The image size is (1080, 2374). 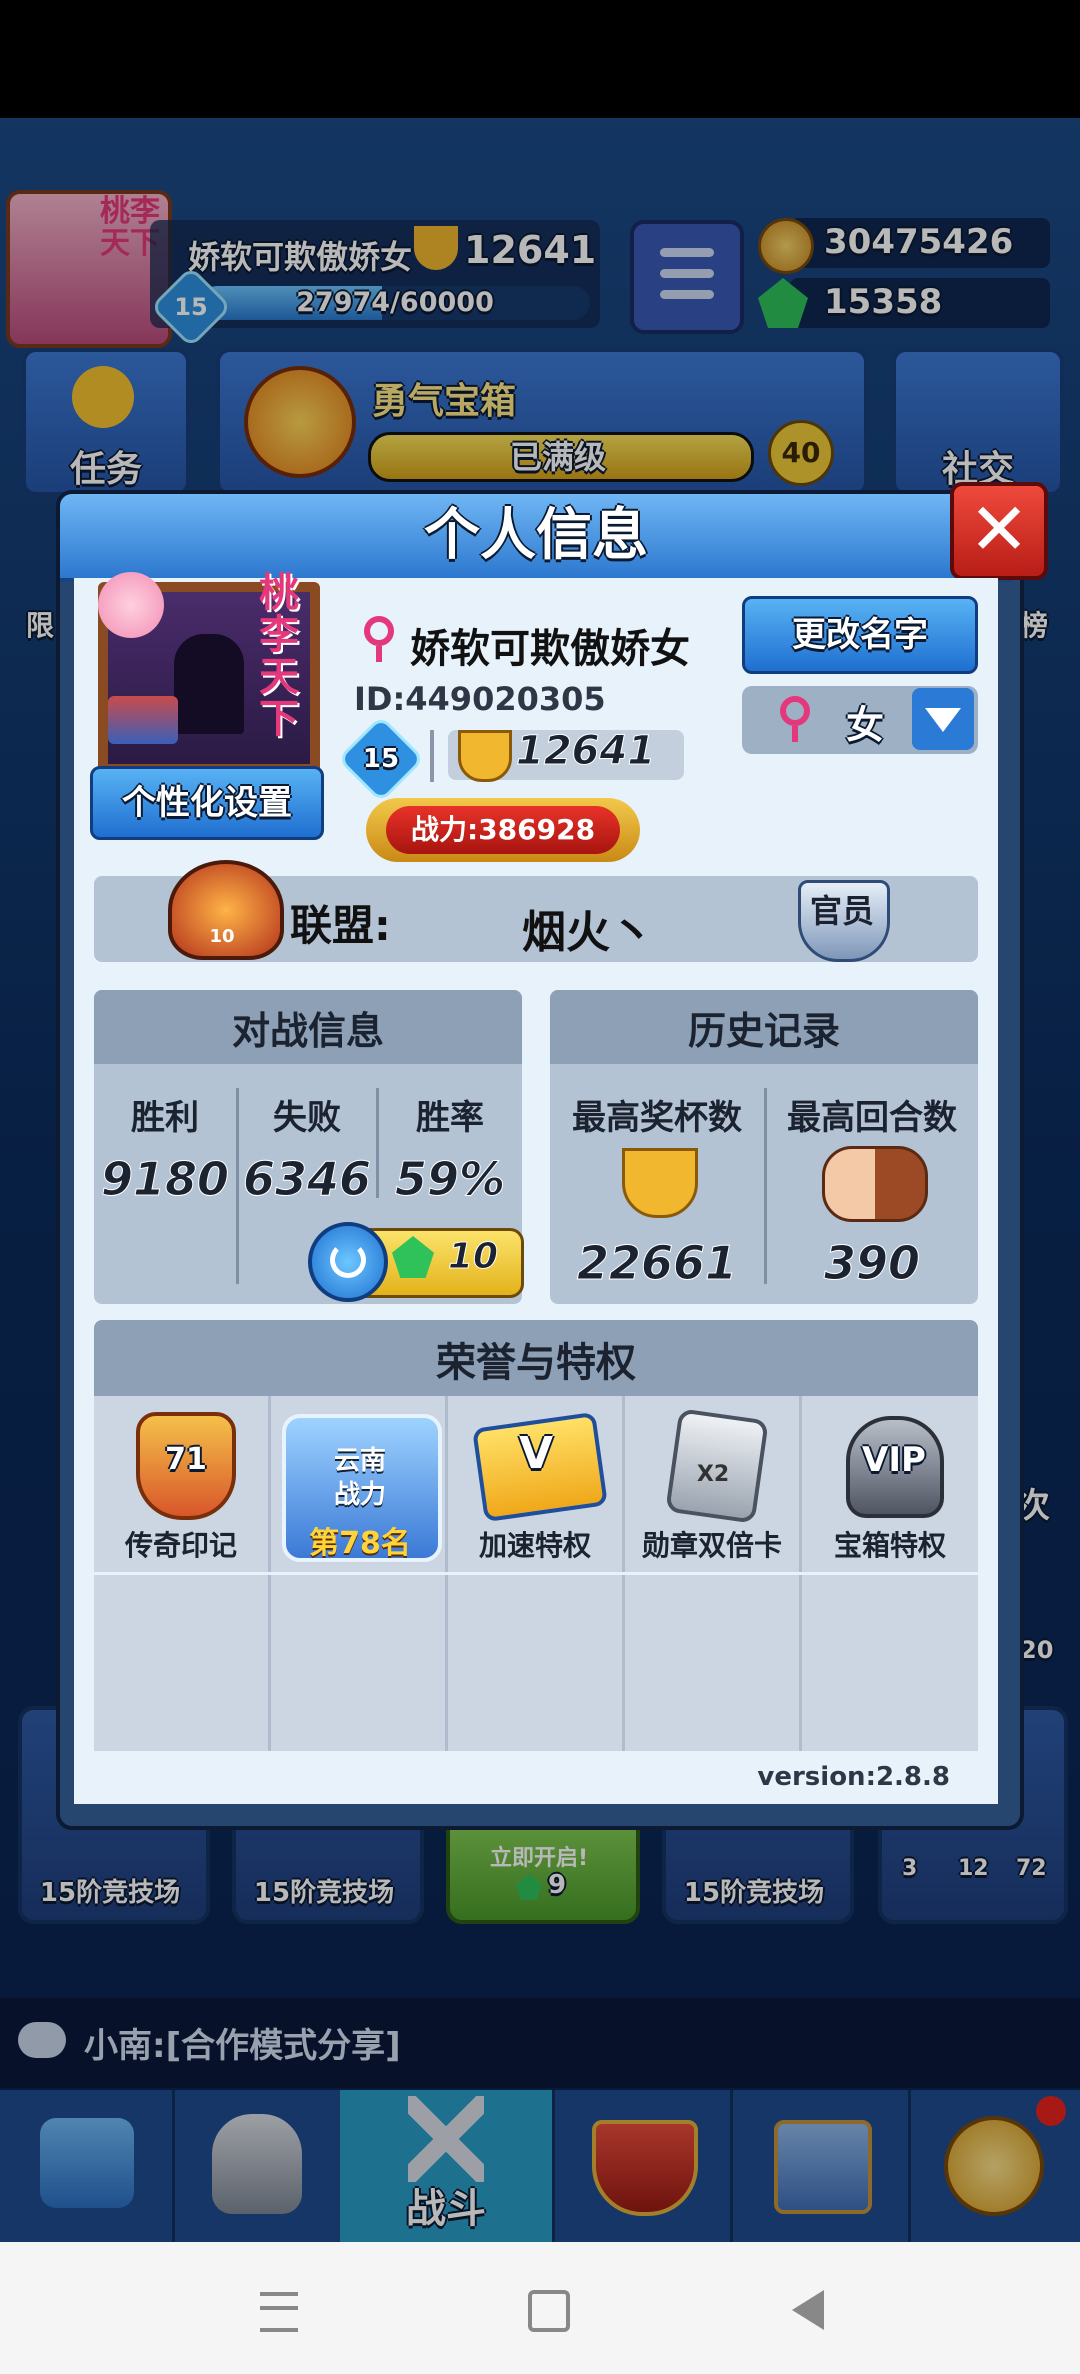 What do you see at coordinates (209, 684) in the screenshot?
I see `avatar-silhouette` at bounding box center [209, 684].